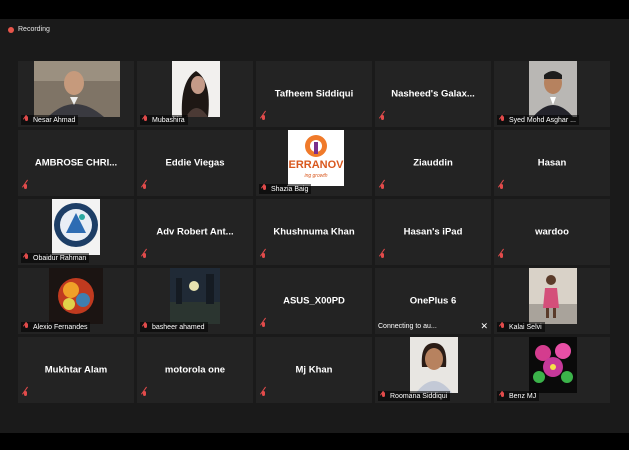 The height and width of the screenshot is (450, 629). I want to click on participant-name: Tafheem Siddiqui, so click(314, 94).